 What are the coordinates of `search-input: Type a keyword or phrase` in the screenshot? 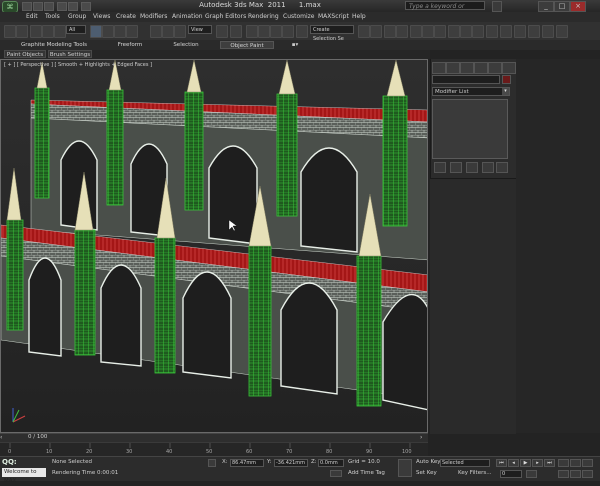 It's located at (445, 10).